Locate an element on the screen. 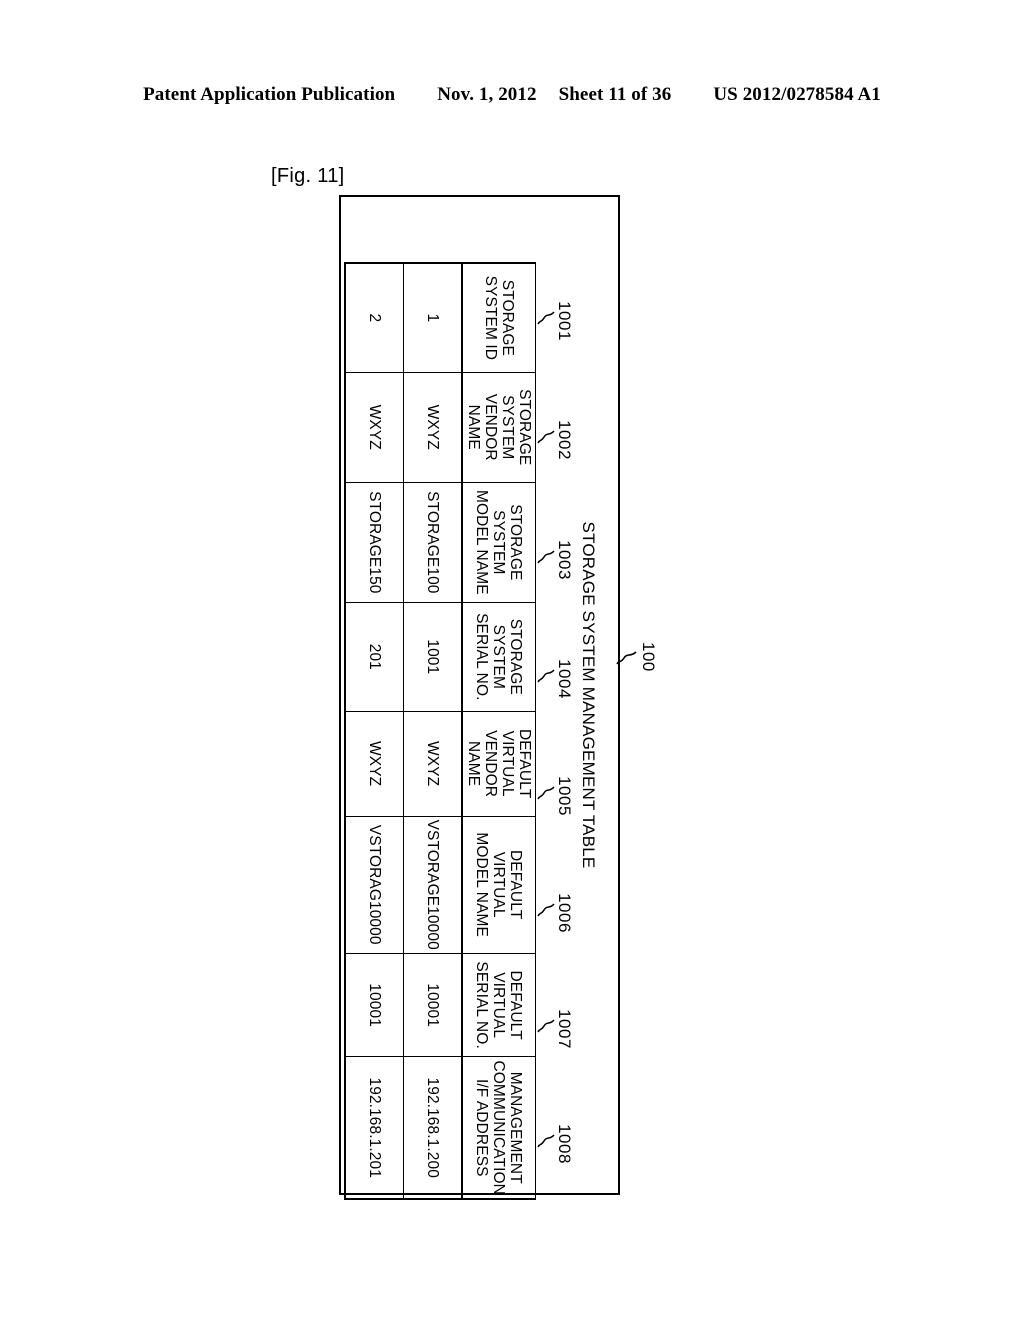  cell-r1-1008: 192.168.1.200 is located at coordinates (432, 1127).